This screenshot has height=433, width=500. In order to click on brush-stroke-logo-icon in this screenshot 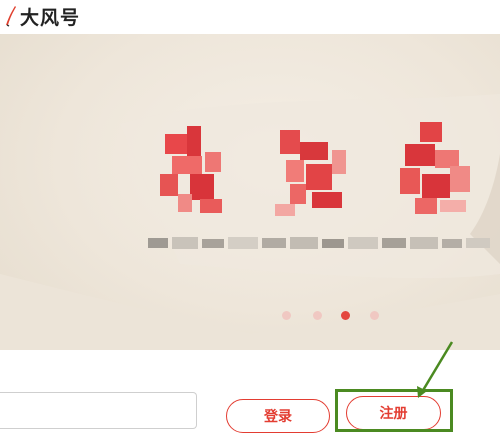, I will do `click(11, 16)`.